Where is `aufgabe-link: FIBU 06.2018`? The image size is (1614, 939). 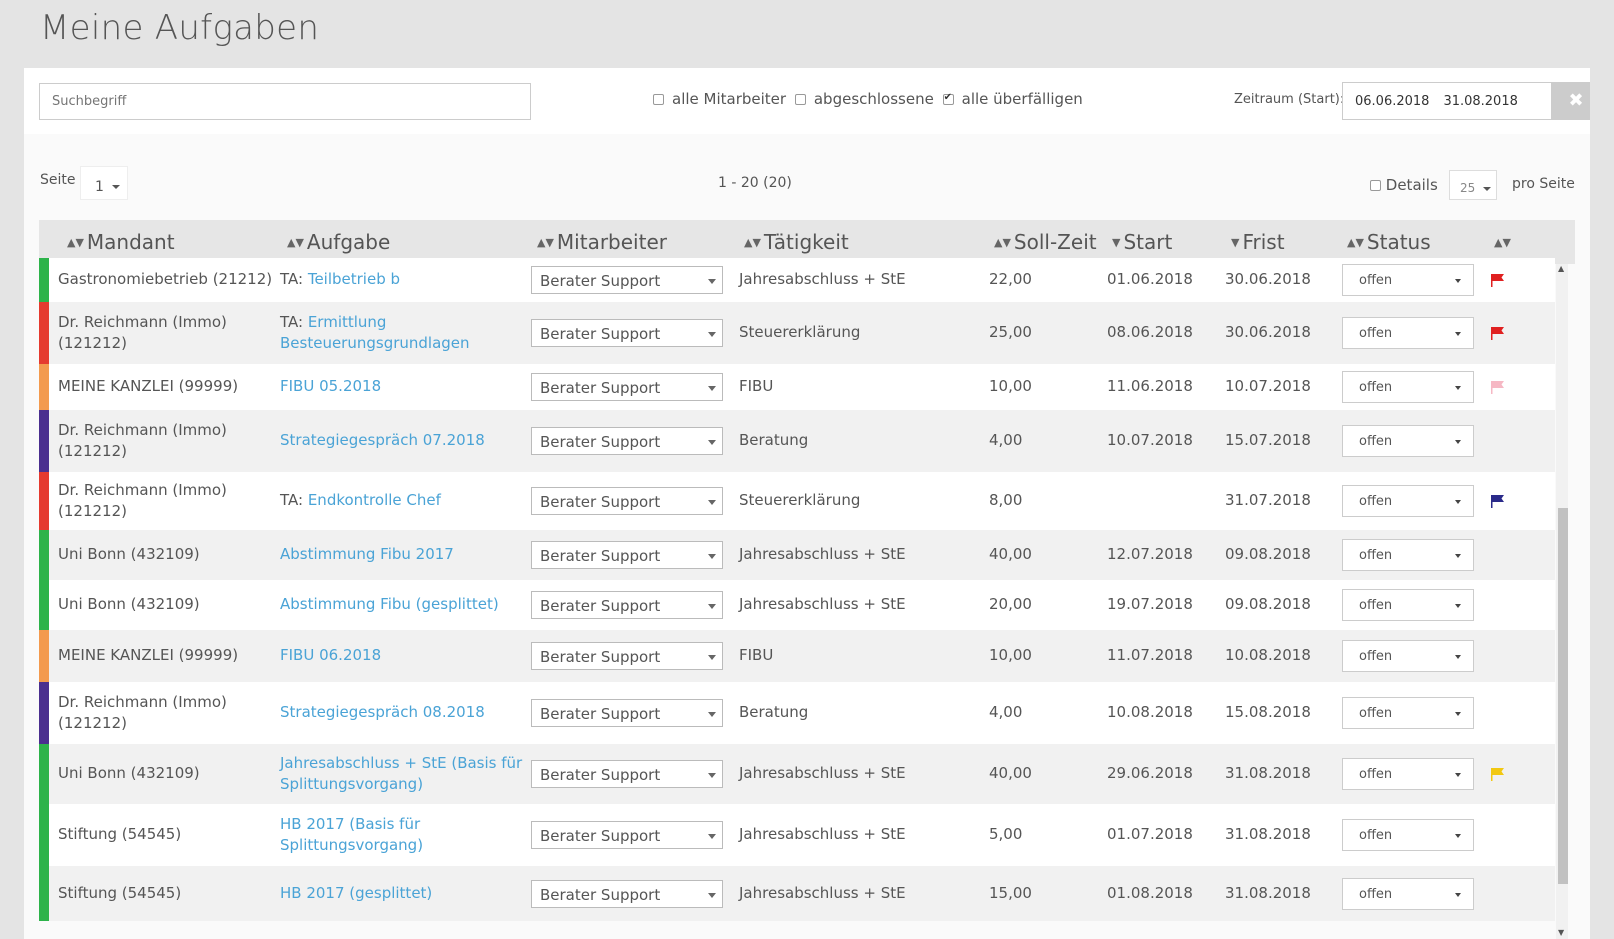 aufgabe-link: FIBU 06.2018 is located at coordinates (330, 655).